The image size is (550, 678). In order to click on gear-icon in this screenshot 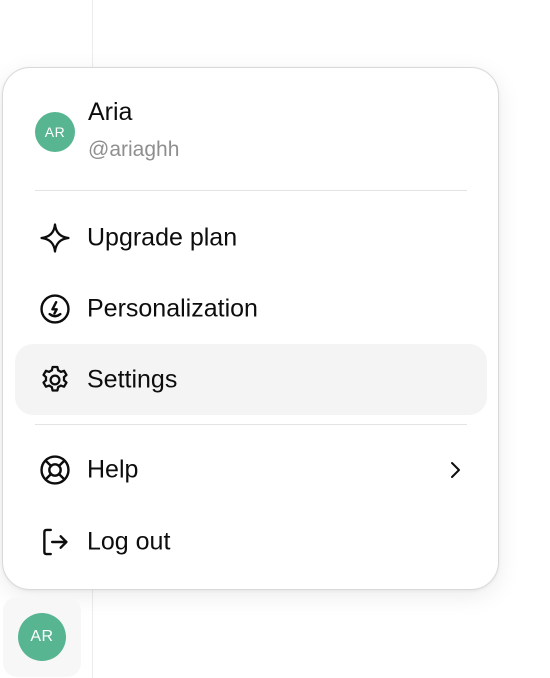, I will do `click(55, 380)`.